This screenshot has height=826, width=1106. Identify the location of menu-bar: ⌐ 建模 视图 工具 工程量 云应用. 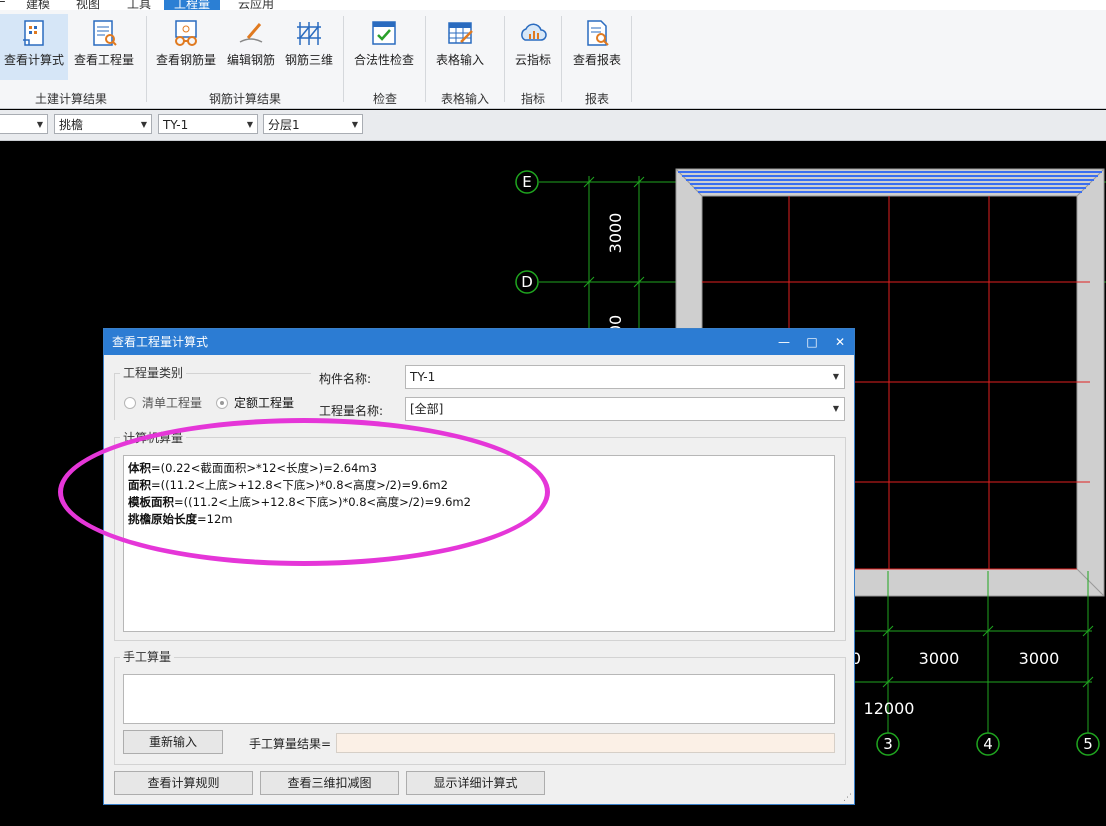
(553, 5).